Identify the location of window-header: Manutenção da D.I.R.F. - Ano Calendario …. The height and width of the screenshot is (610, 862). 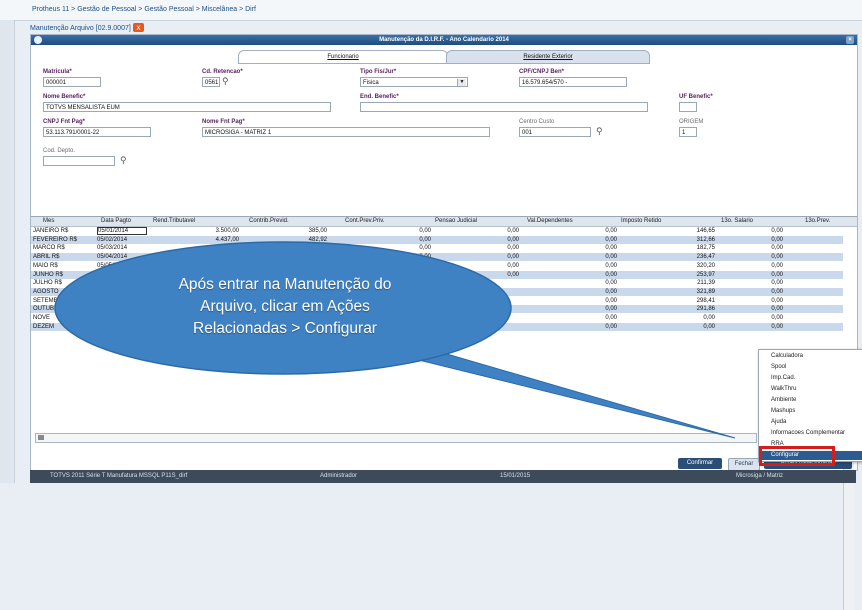
(444, 40).